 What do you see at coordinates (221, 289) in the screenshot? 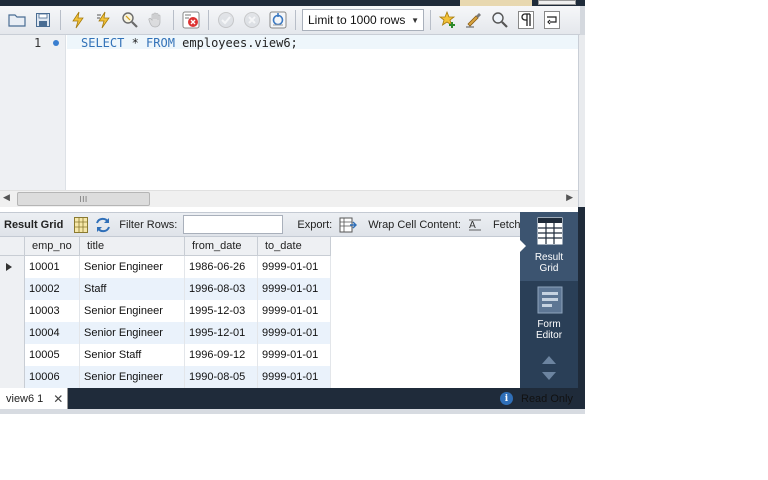
I see `table-cell: 1996-08-03` at bounding box center [221, 289].